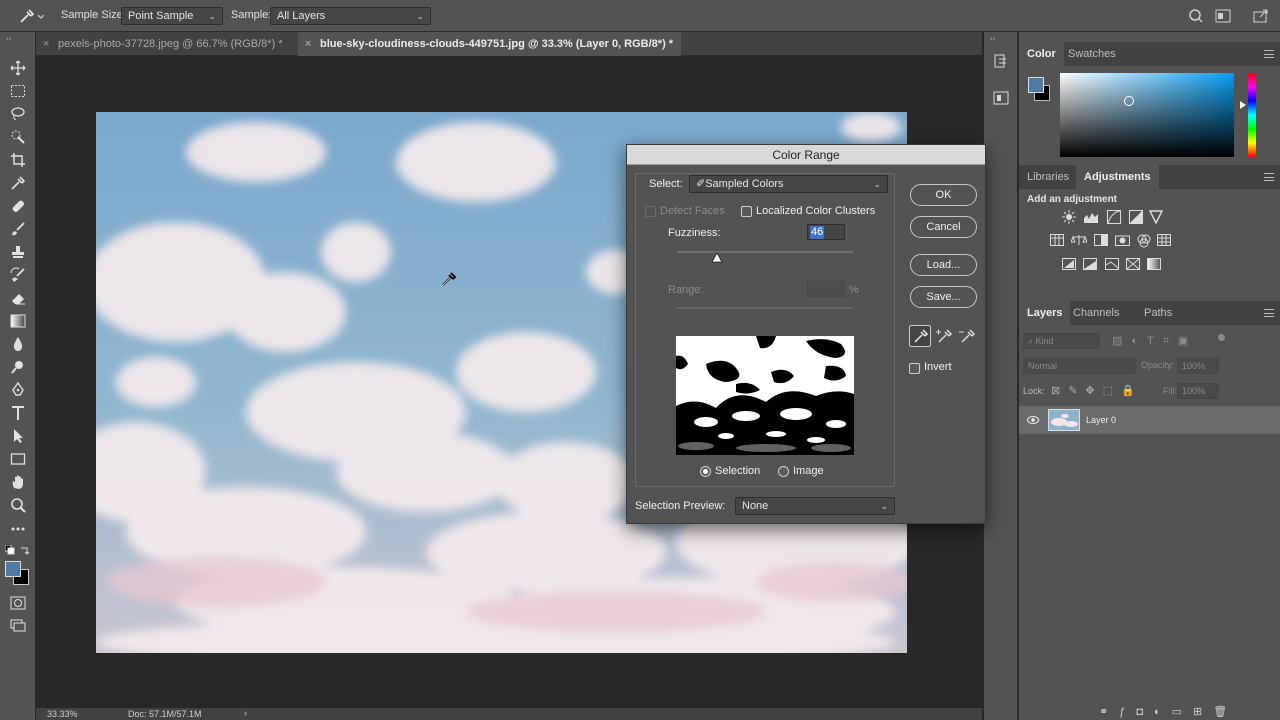  Describe the element at coordinates (1091, 217) in the screenshot. I see `levels-icon` at that location.